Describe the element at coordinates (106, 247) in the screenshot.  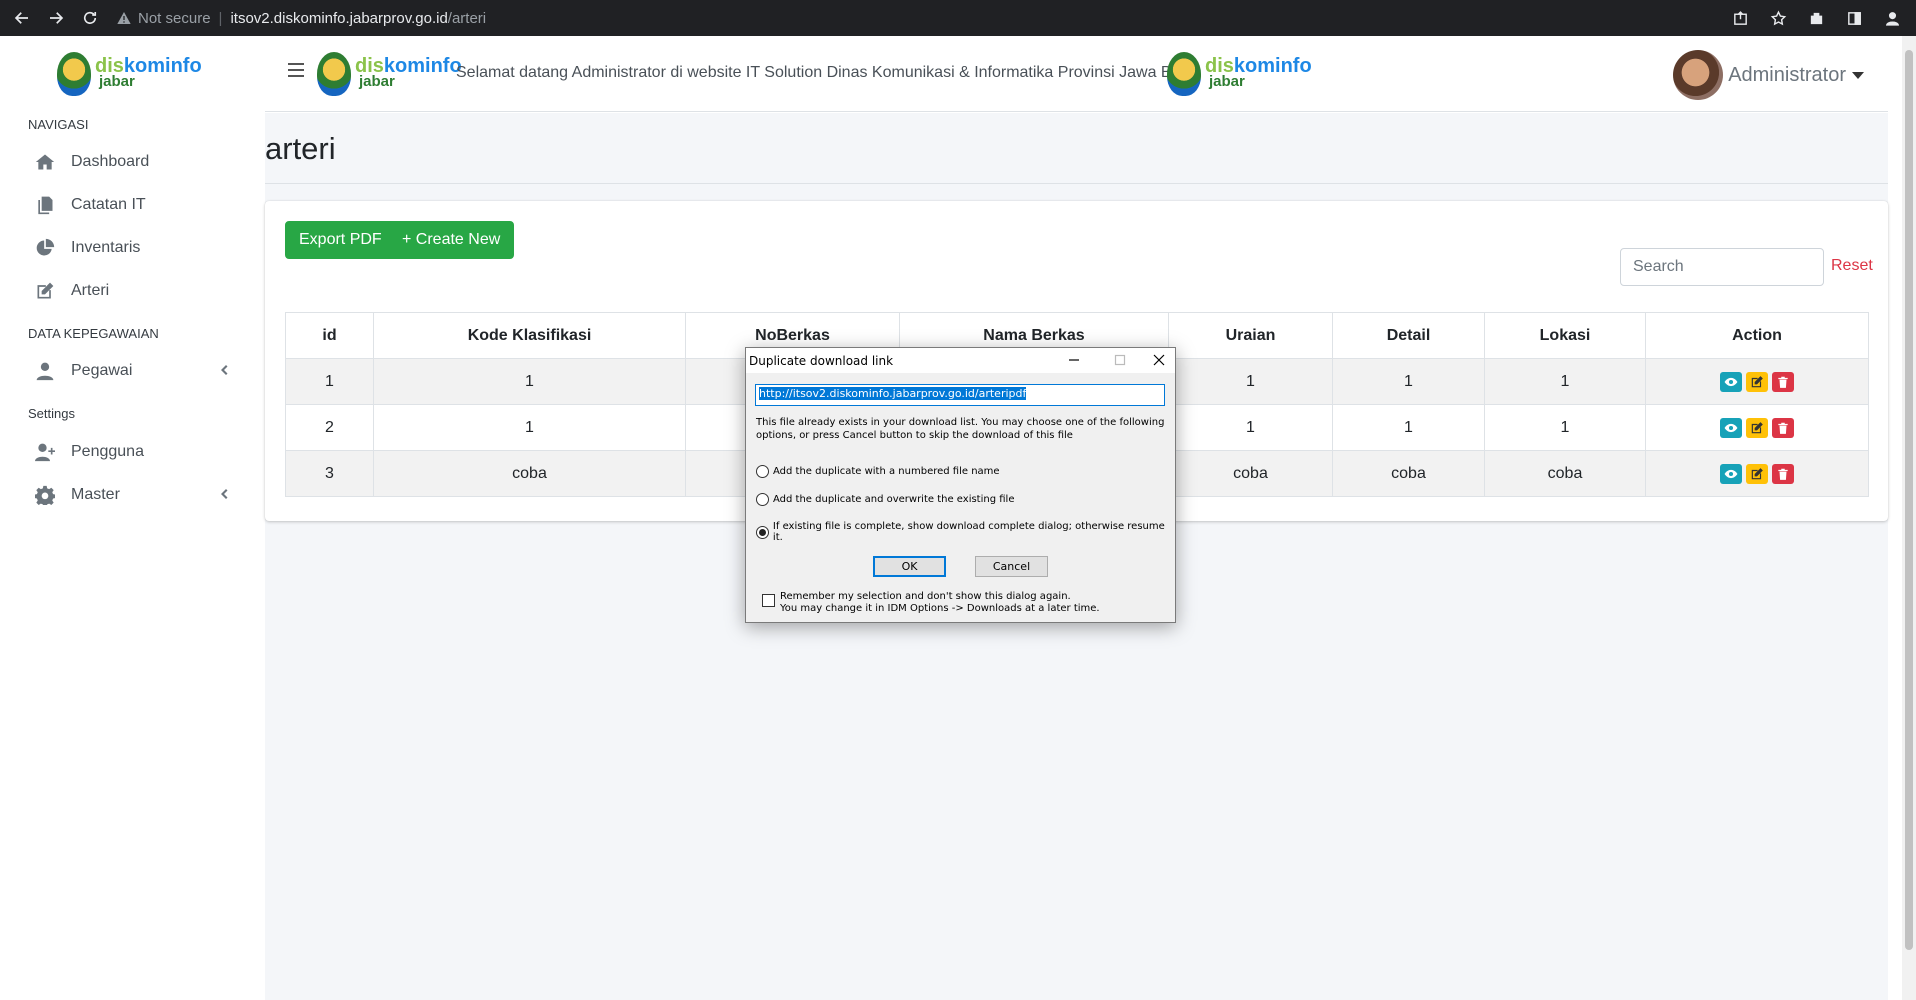
I see `sidebar-item-label: Inventaris` at that location.